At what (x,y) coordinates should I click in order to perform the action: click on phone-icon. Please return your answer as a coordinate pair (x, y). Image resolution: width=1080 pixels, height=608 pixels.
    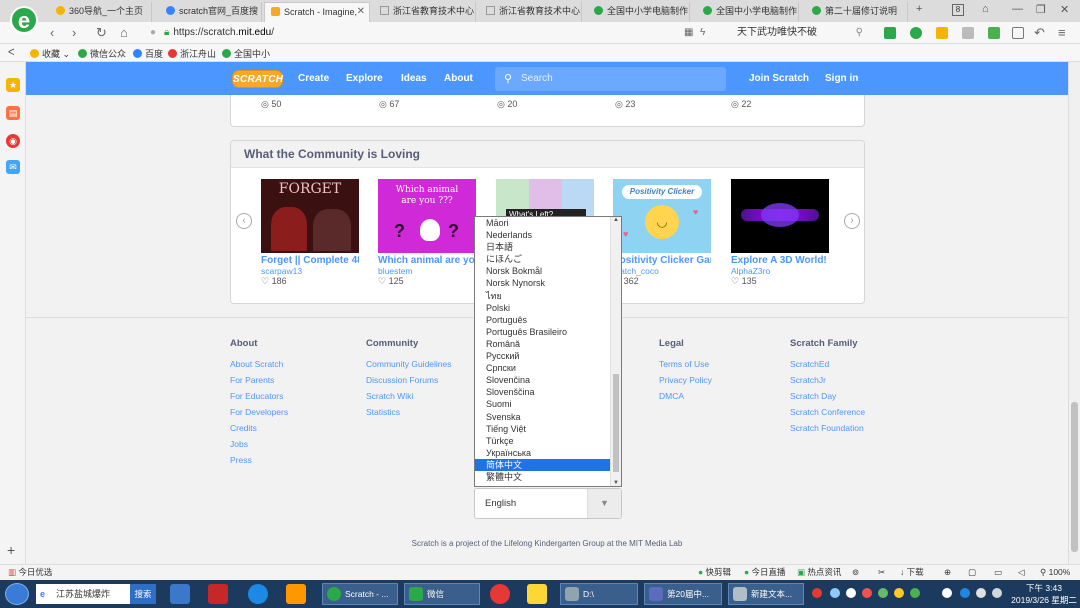
    Looking at the image, I should click on (1018, 33).